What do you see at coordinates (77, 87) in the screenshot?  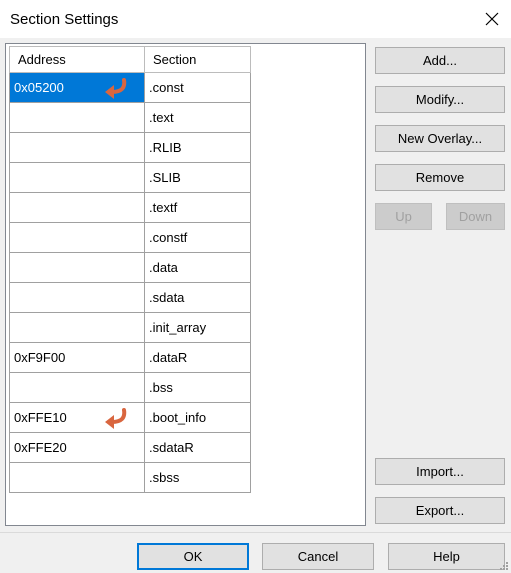 I see `address-cell: 0x05200` at bounding box center [77, 87].